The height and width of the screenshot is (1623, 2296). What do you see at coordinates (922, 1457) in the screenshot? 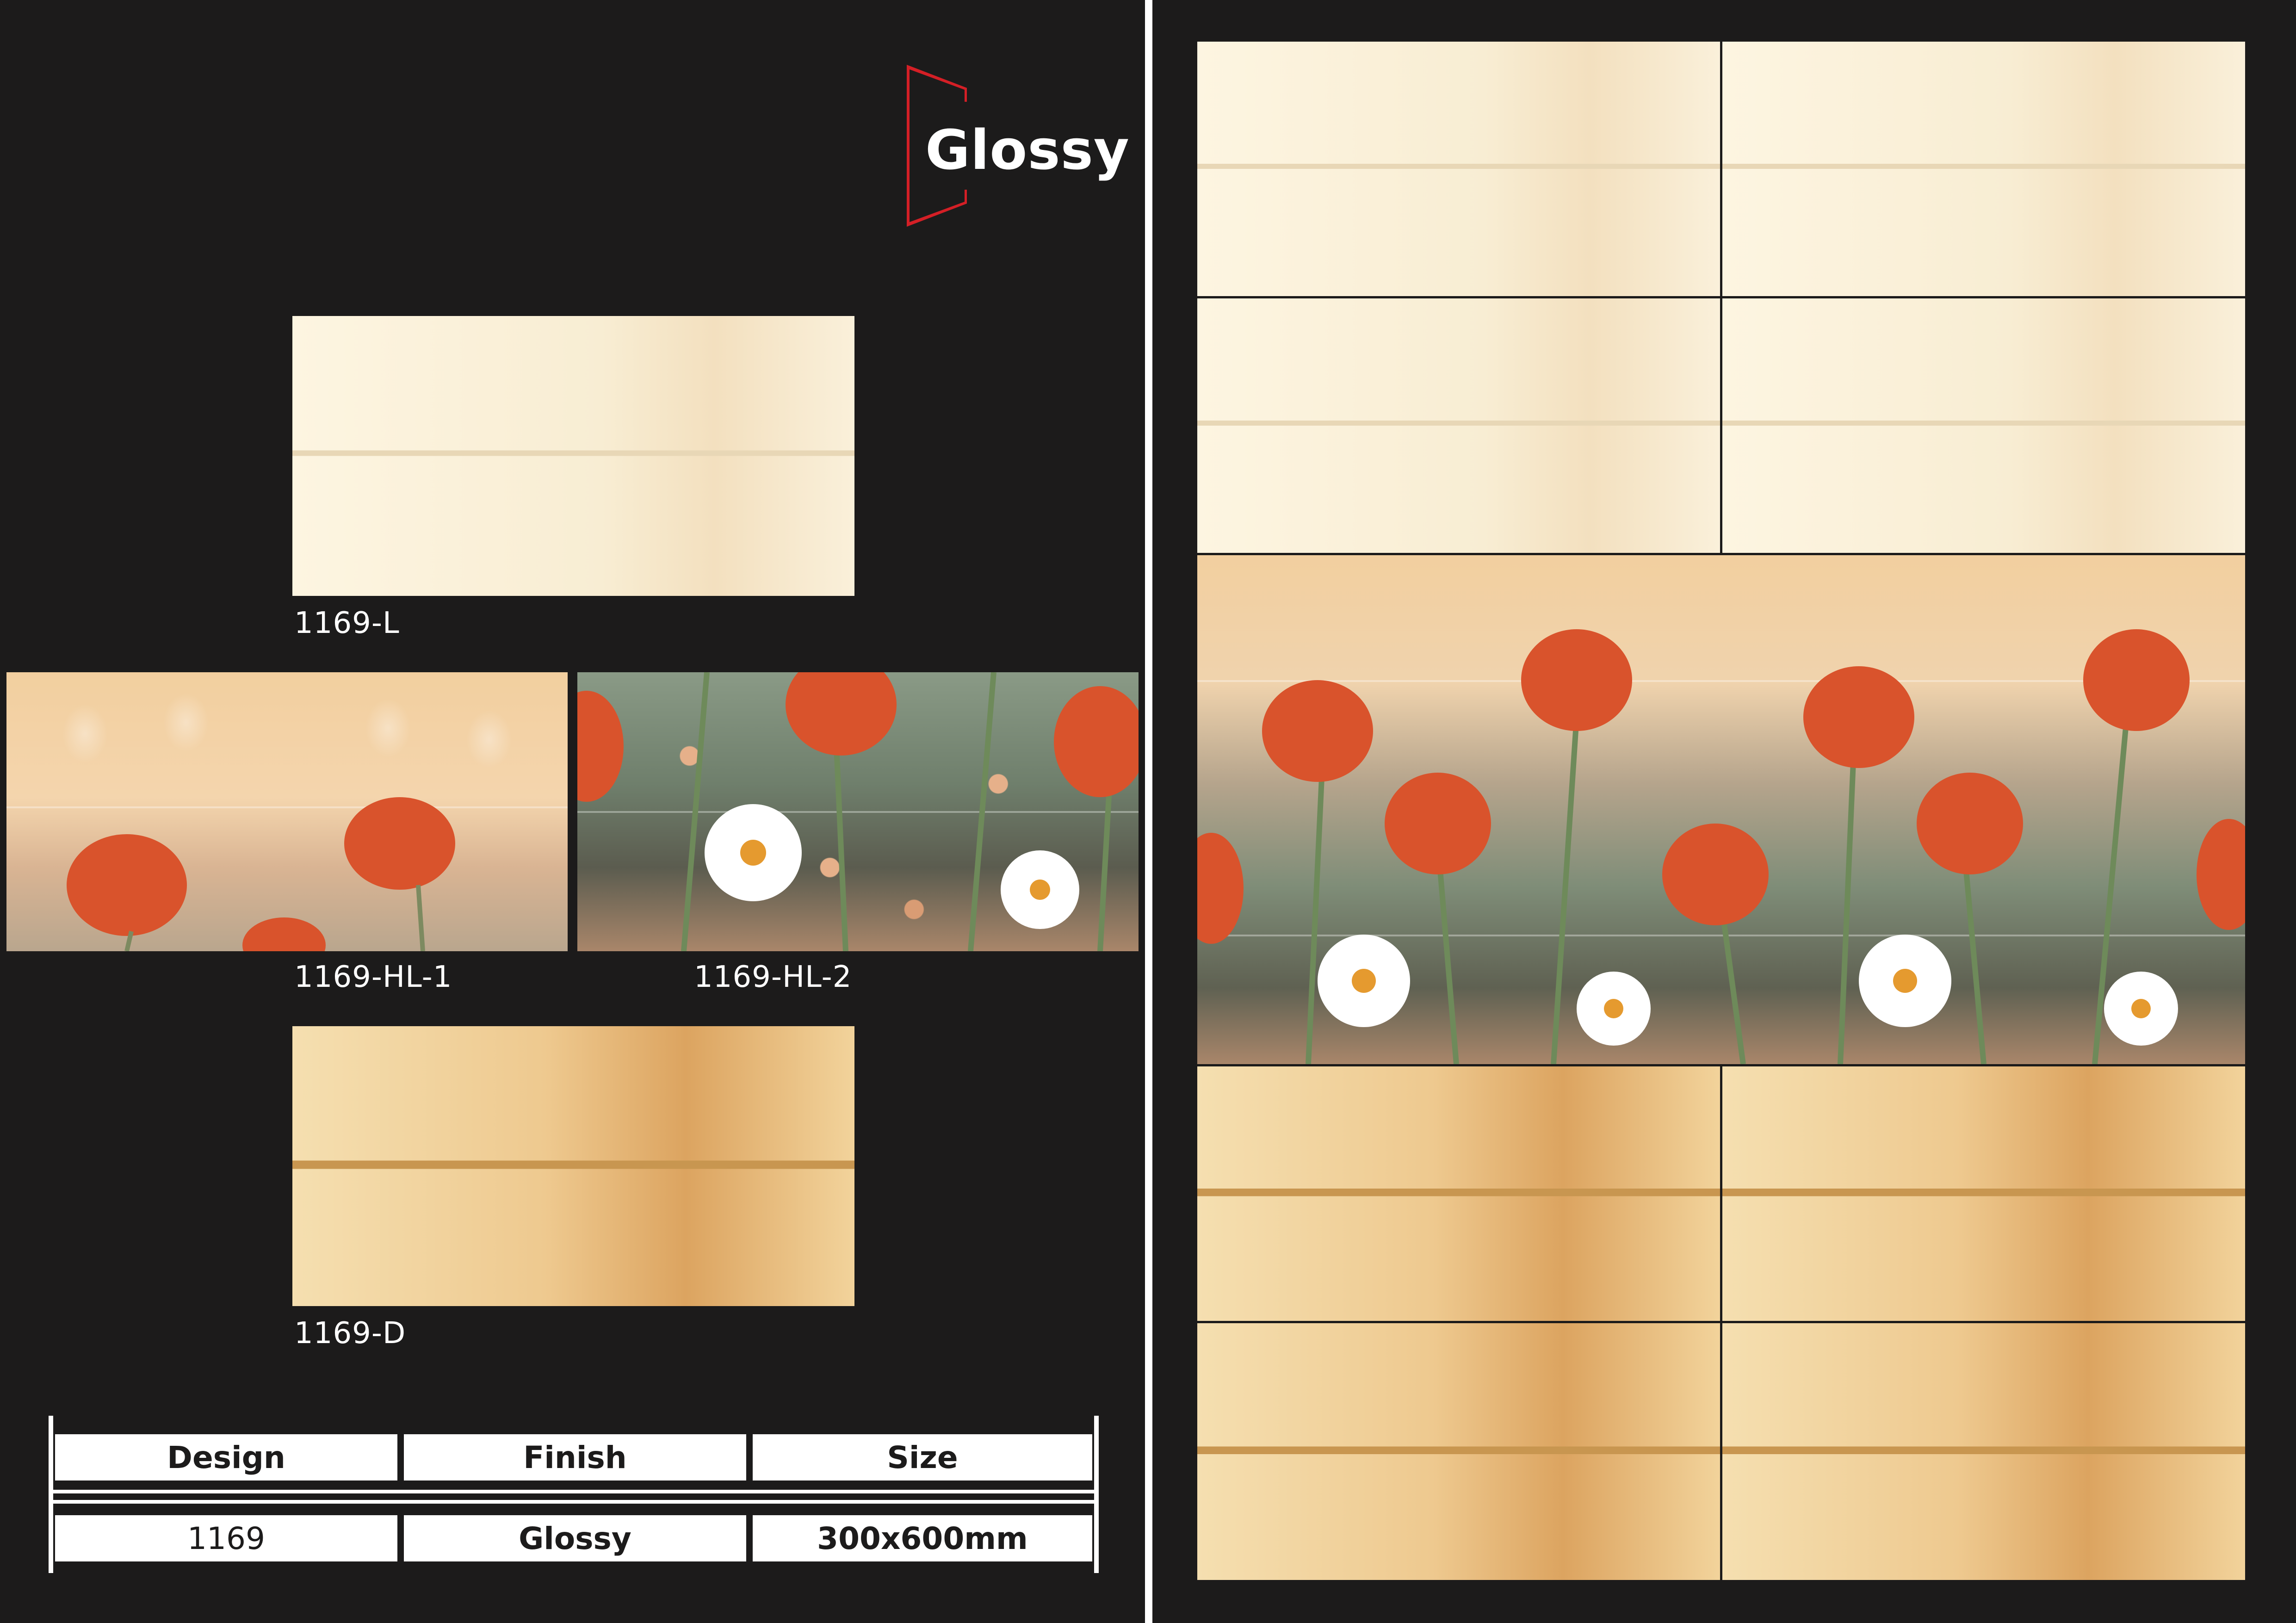
I see `table-header-size: Size` at bounding box center [922, 1457].